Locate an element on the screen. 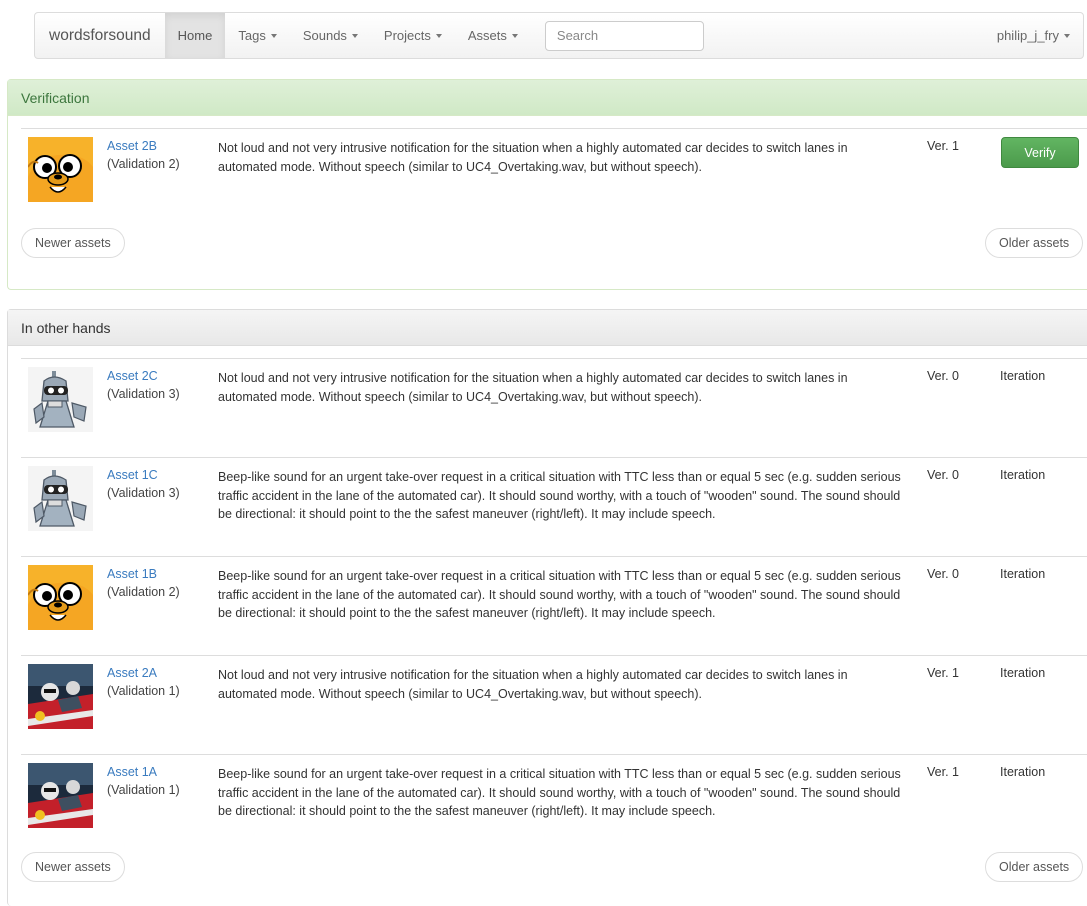 This screenshot has height=906, width=1087. nav-projects-dropdown: Projects is located at coordinates (413, 35).